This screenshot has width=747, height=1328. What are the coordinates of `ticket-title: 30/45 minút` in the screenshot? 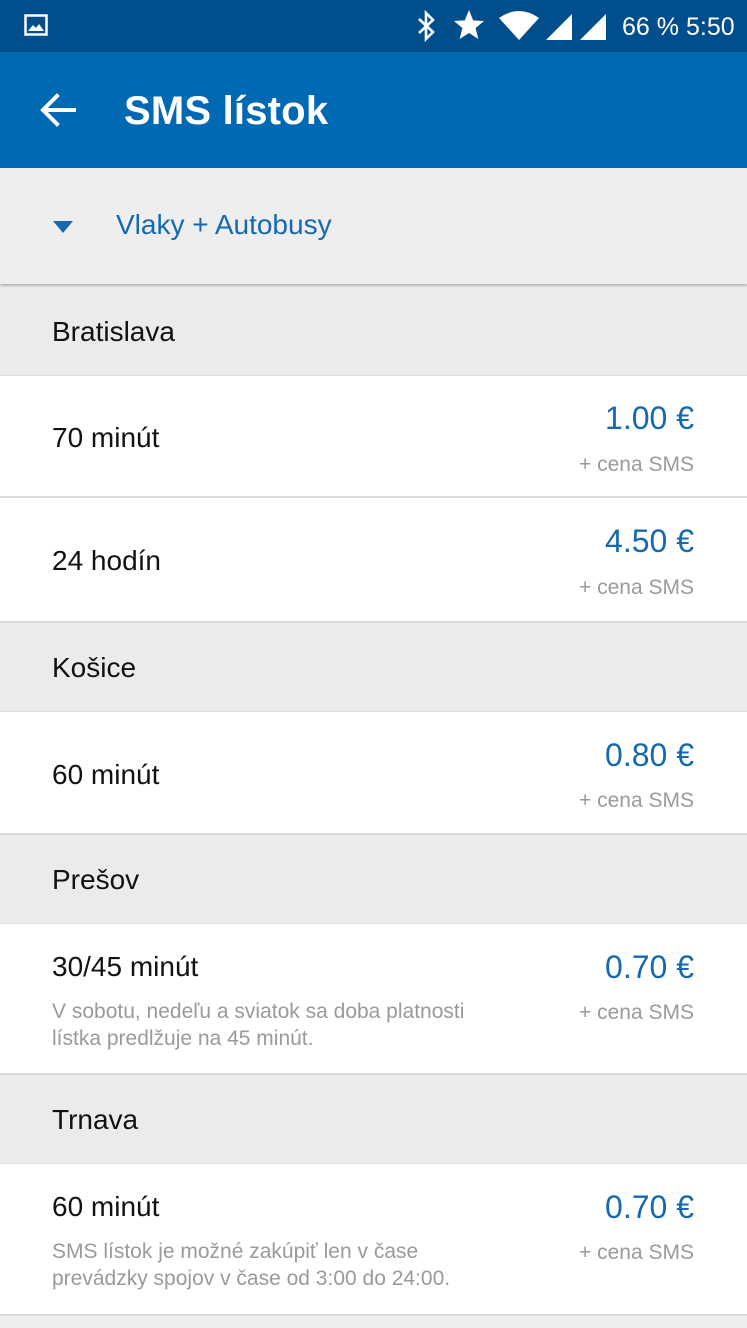 It's located at (125, 966).